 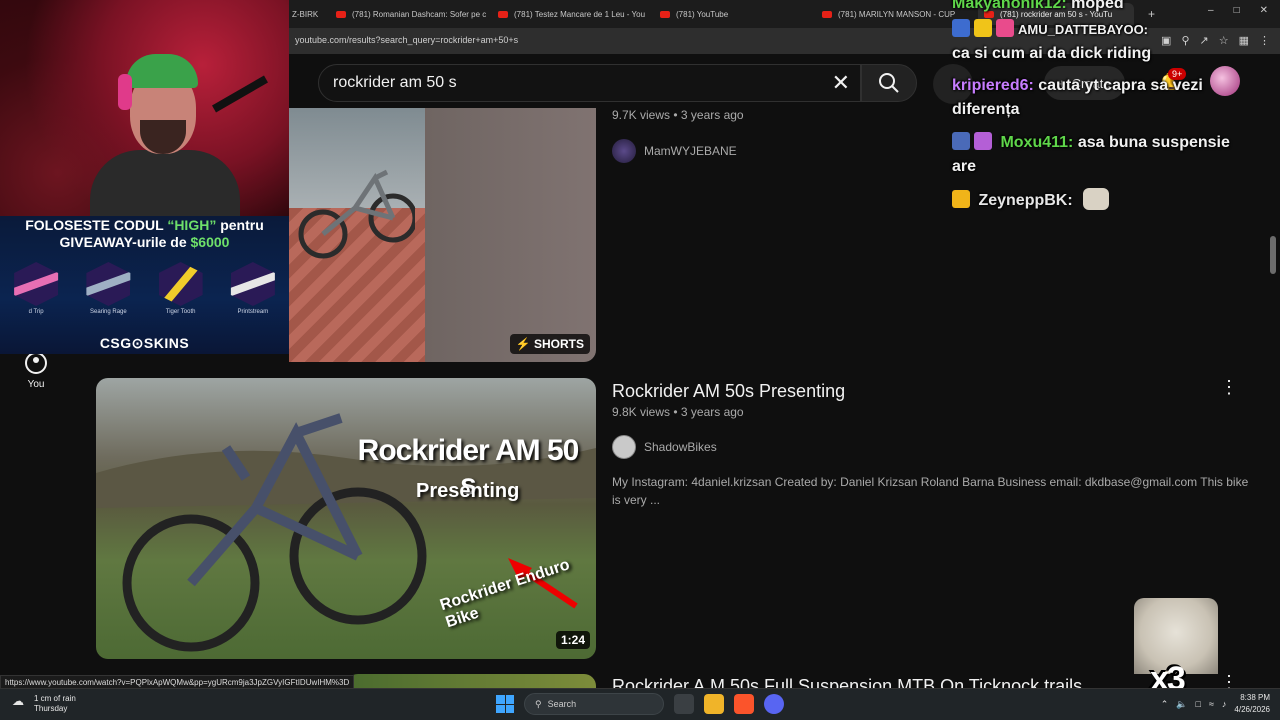 What do you see at coordinates (125, 92) in the screenshot?
I see `headphones` at bounding box center [125, 92].